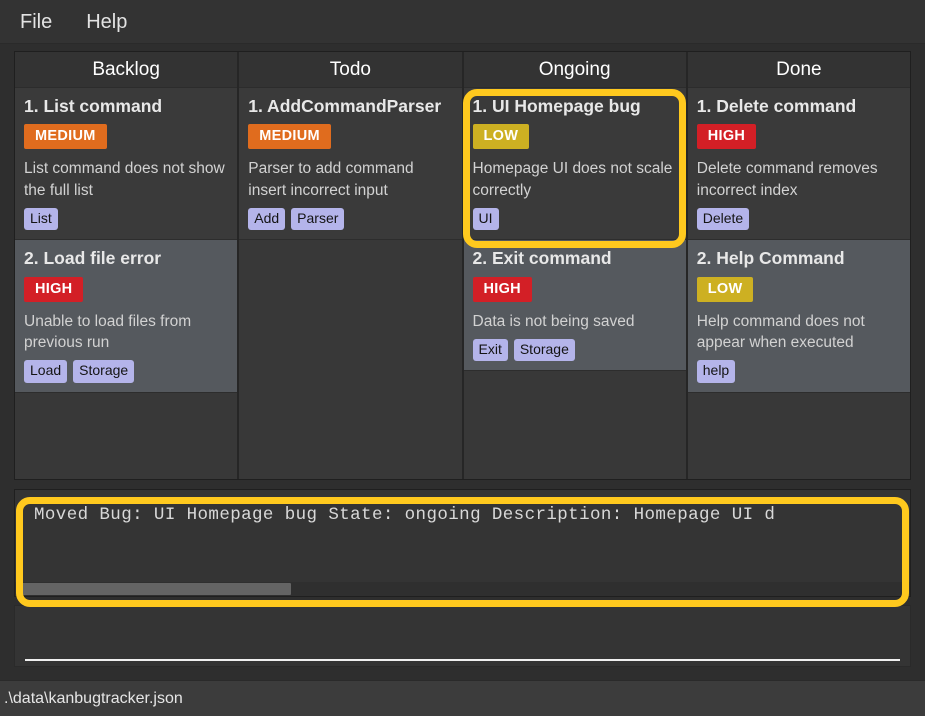  I want to click on tag: Delete, so click(723, 219).